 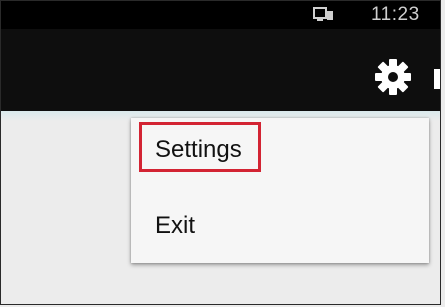 What do you see at coordinates (324, 15) in the screenshot?
I see `screen-cast-icon` at bounding box center [324, 15].